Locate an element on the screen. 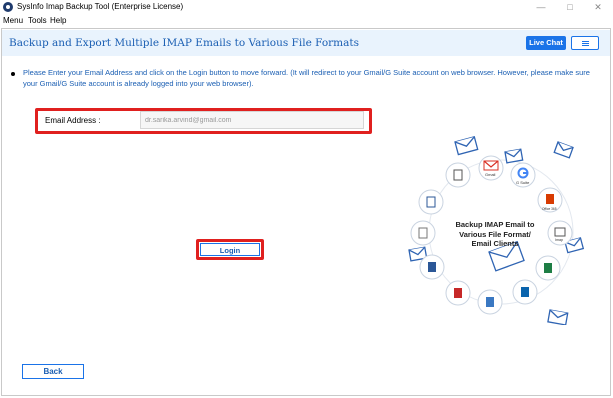  hamburger-icon is located at coordinates (585, 41).